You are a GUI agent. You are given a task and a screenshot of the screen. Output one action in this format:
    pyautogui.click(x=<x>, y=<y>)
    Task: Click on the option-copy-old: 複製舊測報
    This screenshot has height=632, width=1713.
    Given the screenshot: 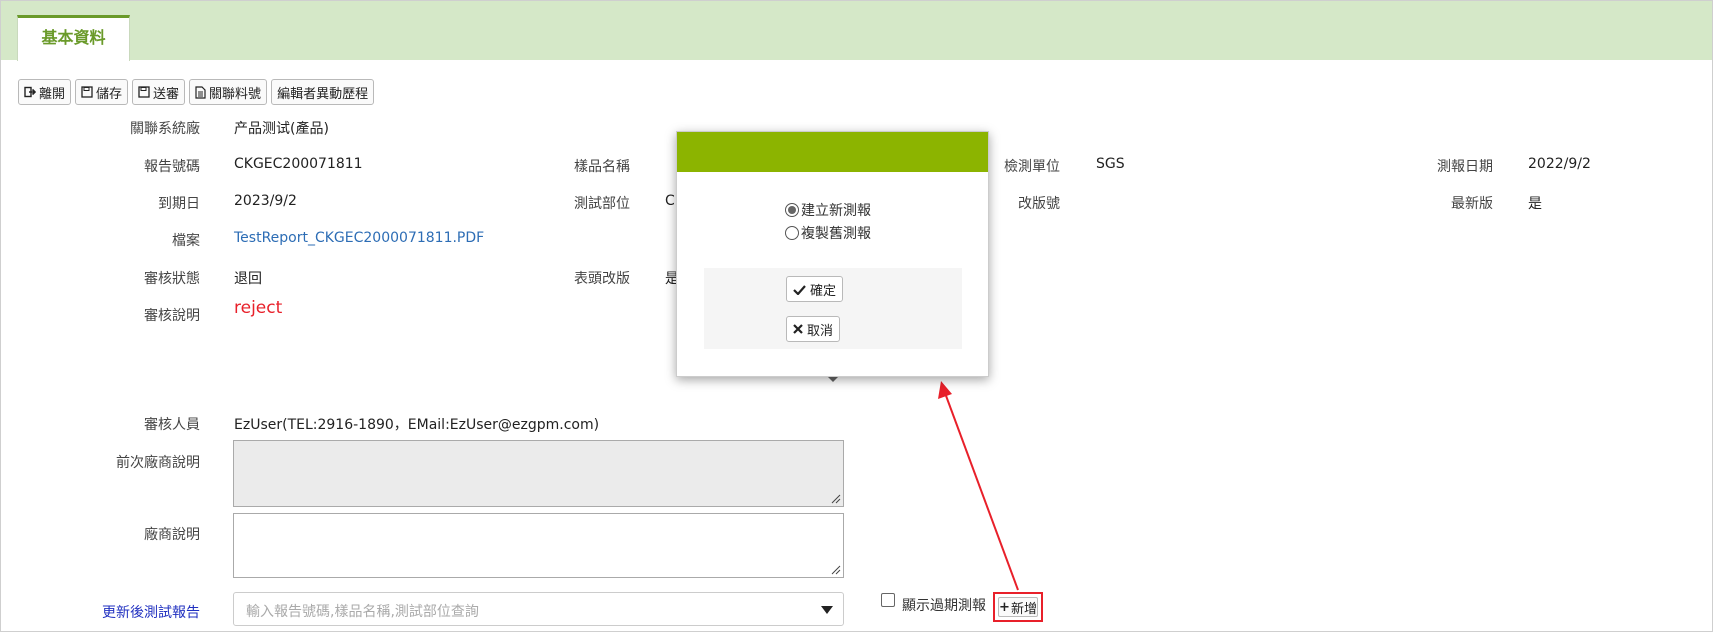 What is the action you would take?
    pyautogui.click(x=828, y=233)
    